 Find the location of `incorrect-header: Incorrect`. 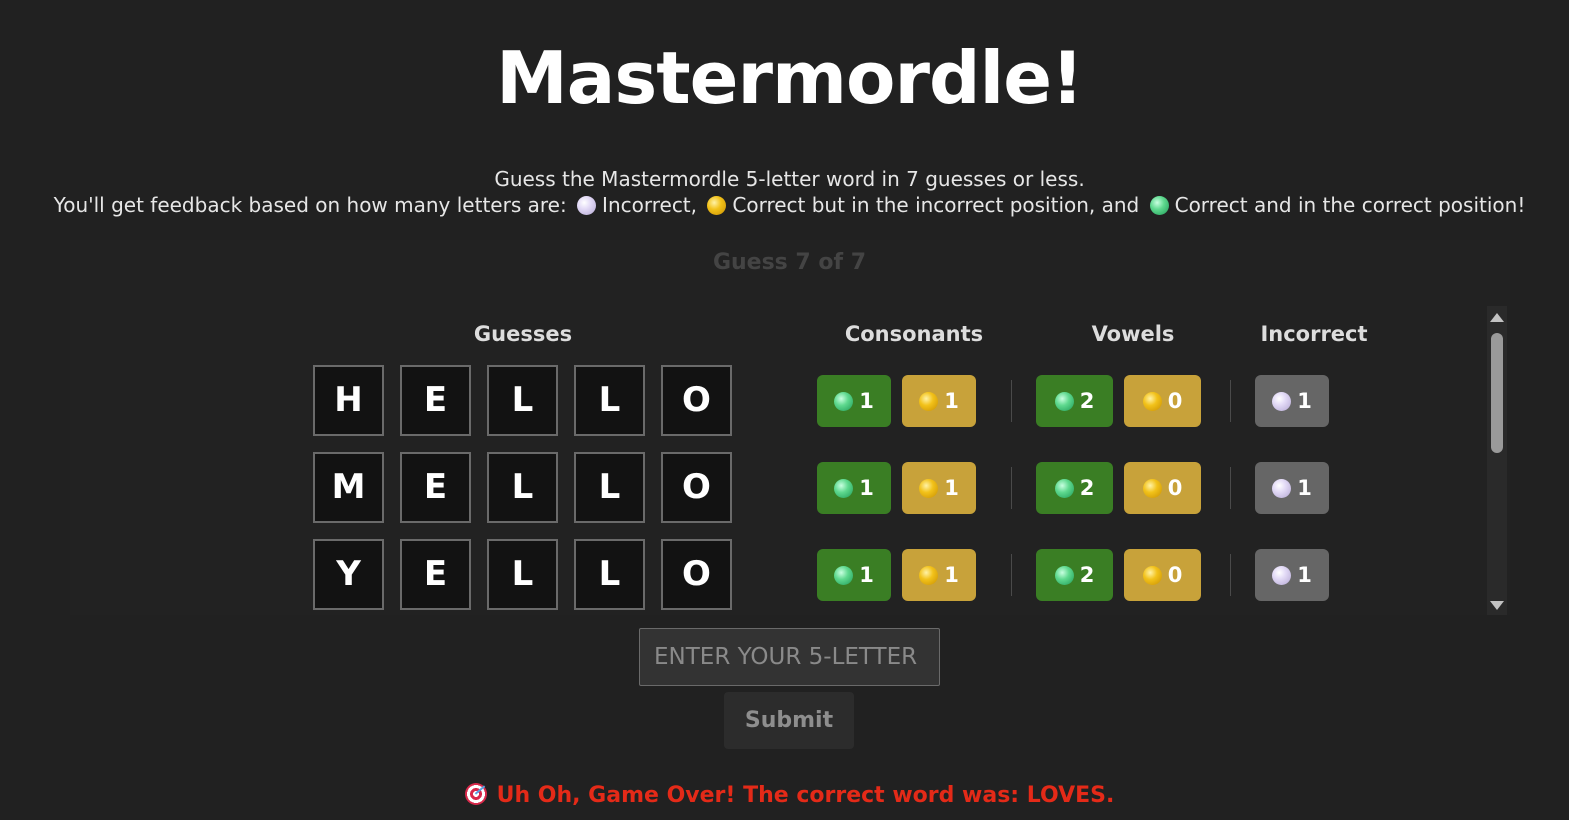

incorrect-header: Incorrect is located at coordinates (1314, 334).